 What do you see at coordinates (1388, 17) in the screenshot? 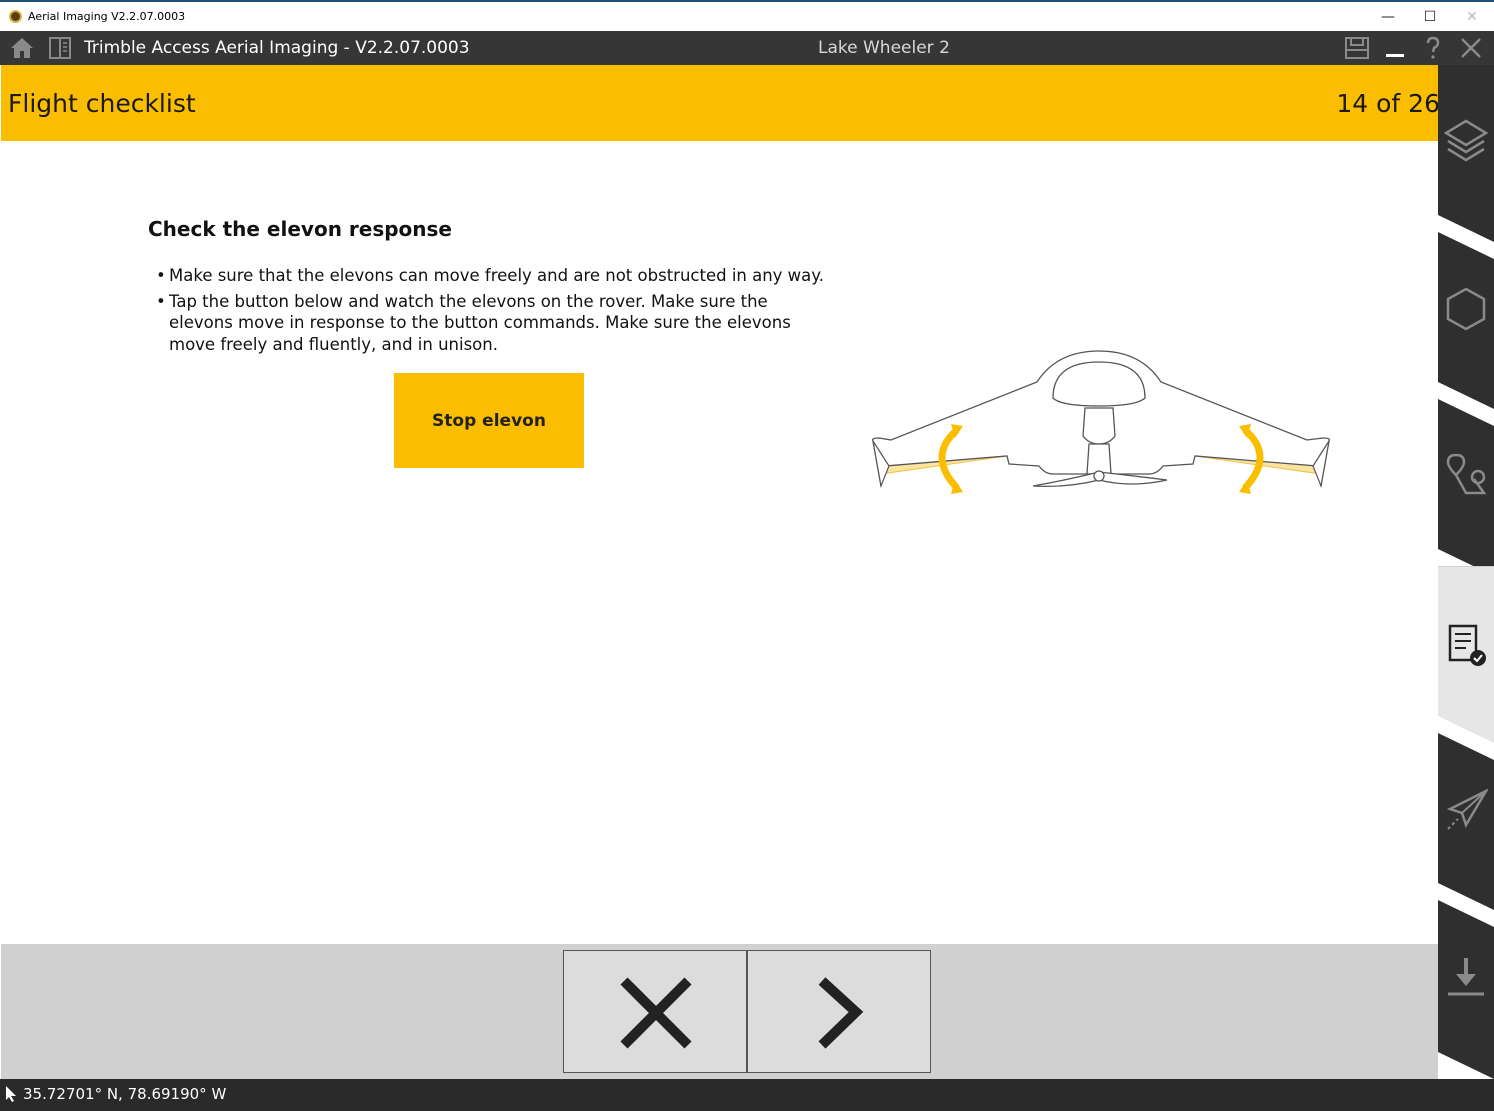
I see `window-minimize-button: —` at bounding box center [1388, 17].